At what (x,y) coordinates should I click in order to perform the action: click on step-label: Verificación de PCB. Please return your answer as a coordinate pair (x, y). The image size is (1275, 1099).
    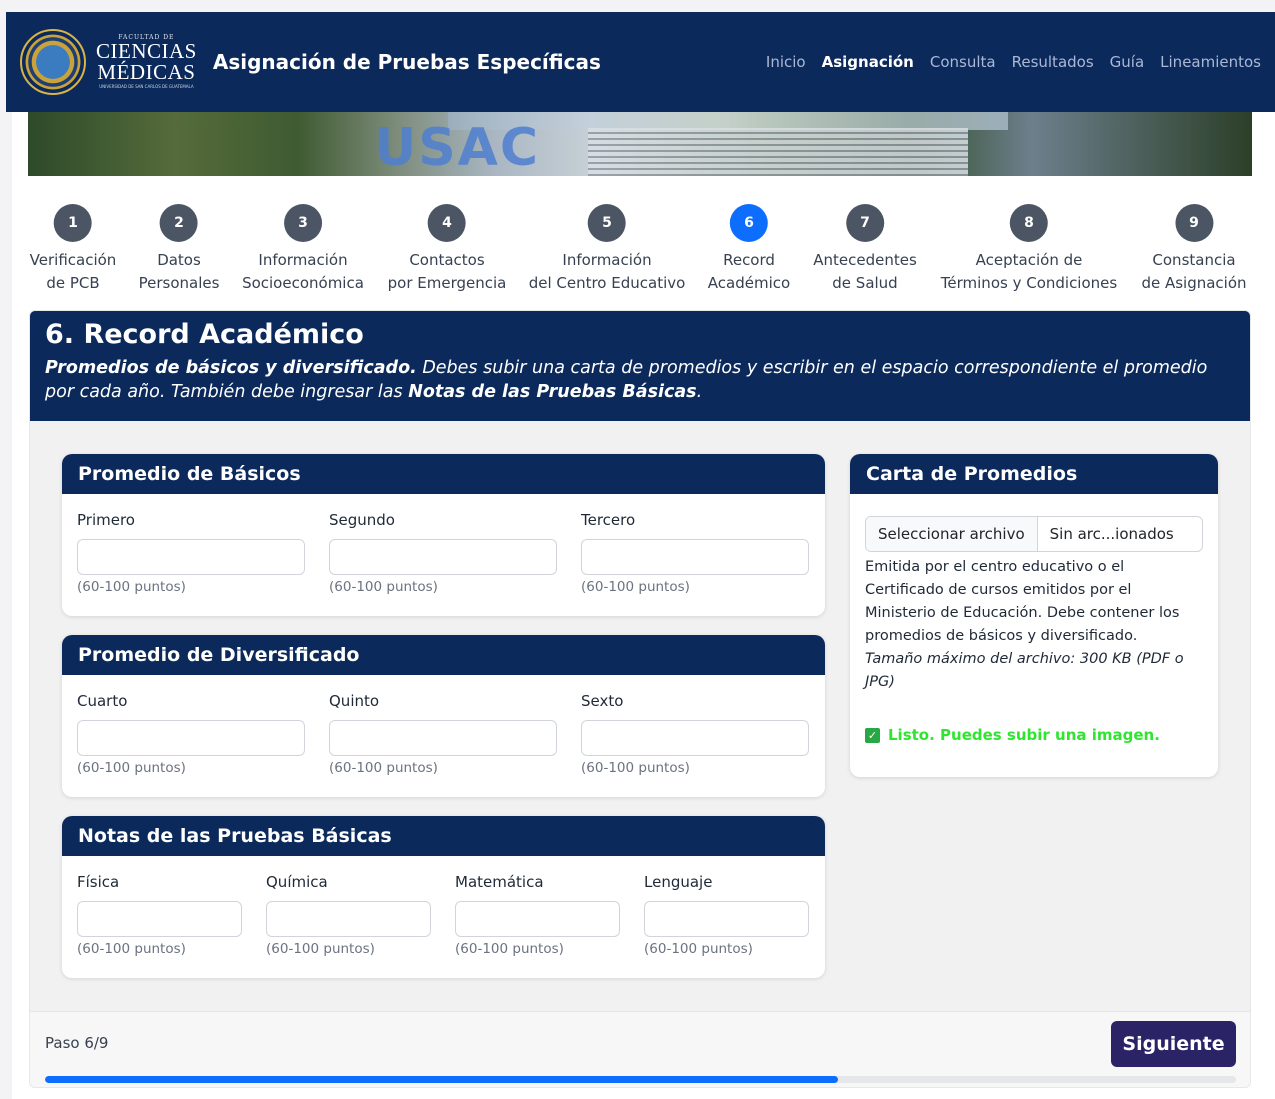
    Looking at the image, I should click on (73, 271).